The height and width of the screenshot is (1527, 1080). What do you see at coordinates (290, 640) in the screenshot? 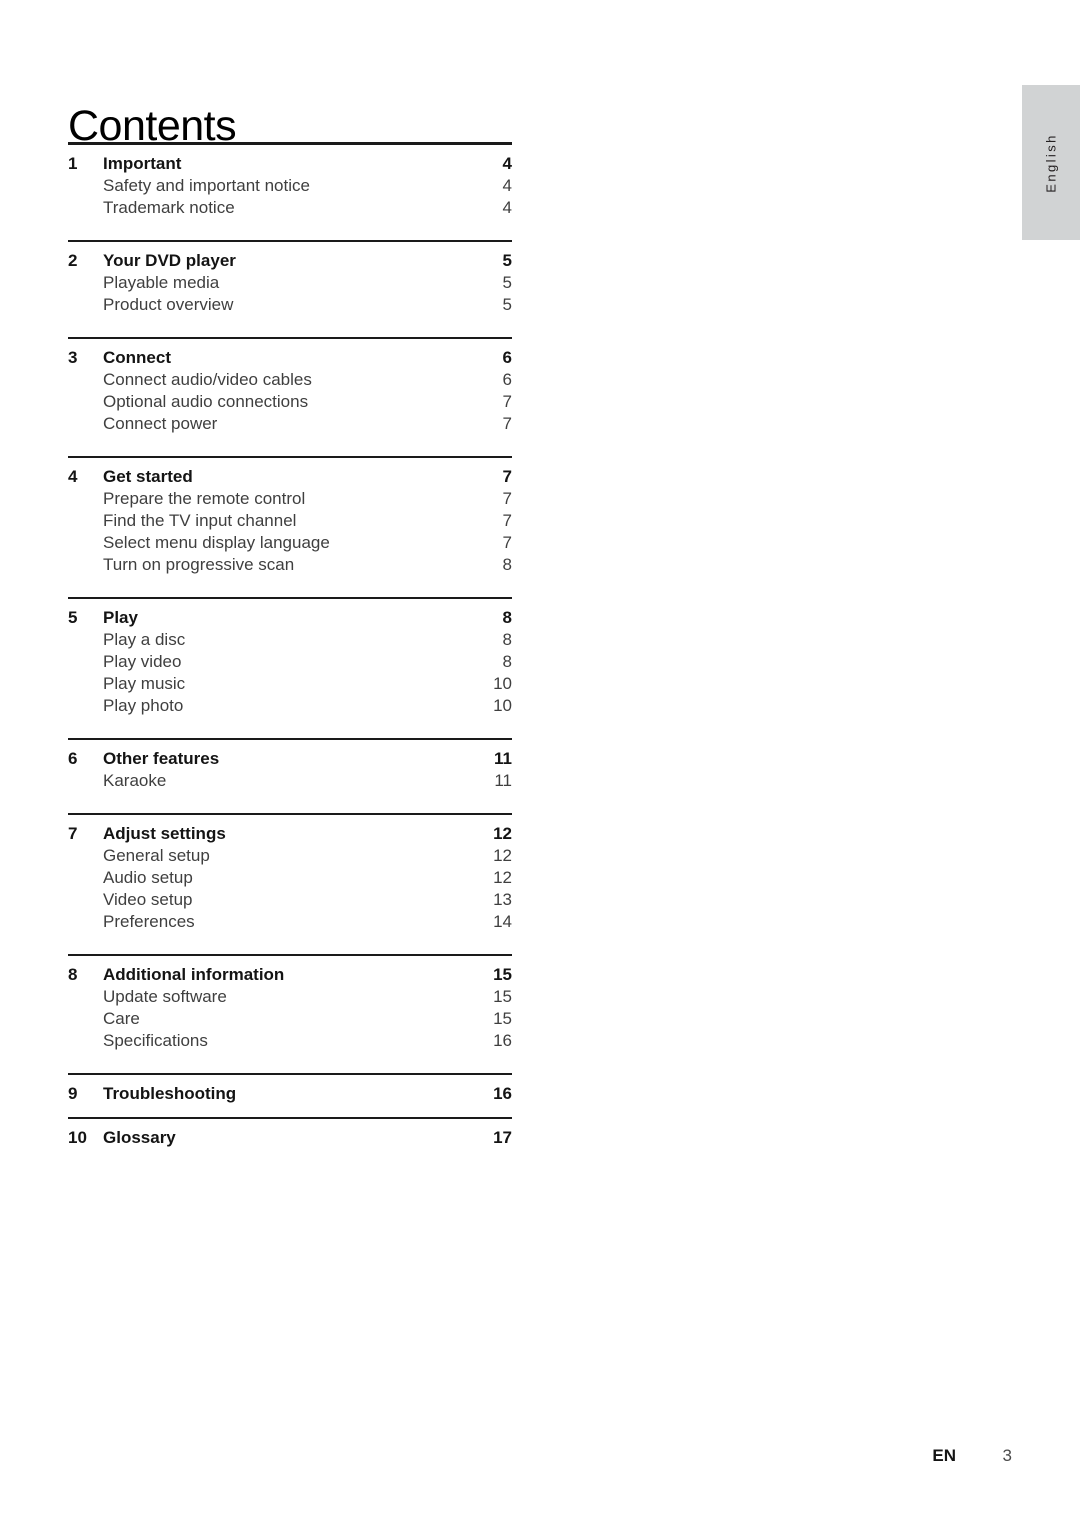
I see `toc-entry-row: Play a disc 8` at bounding box center [290, 640].